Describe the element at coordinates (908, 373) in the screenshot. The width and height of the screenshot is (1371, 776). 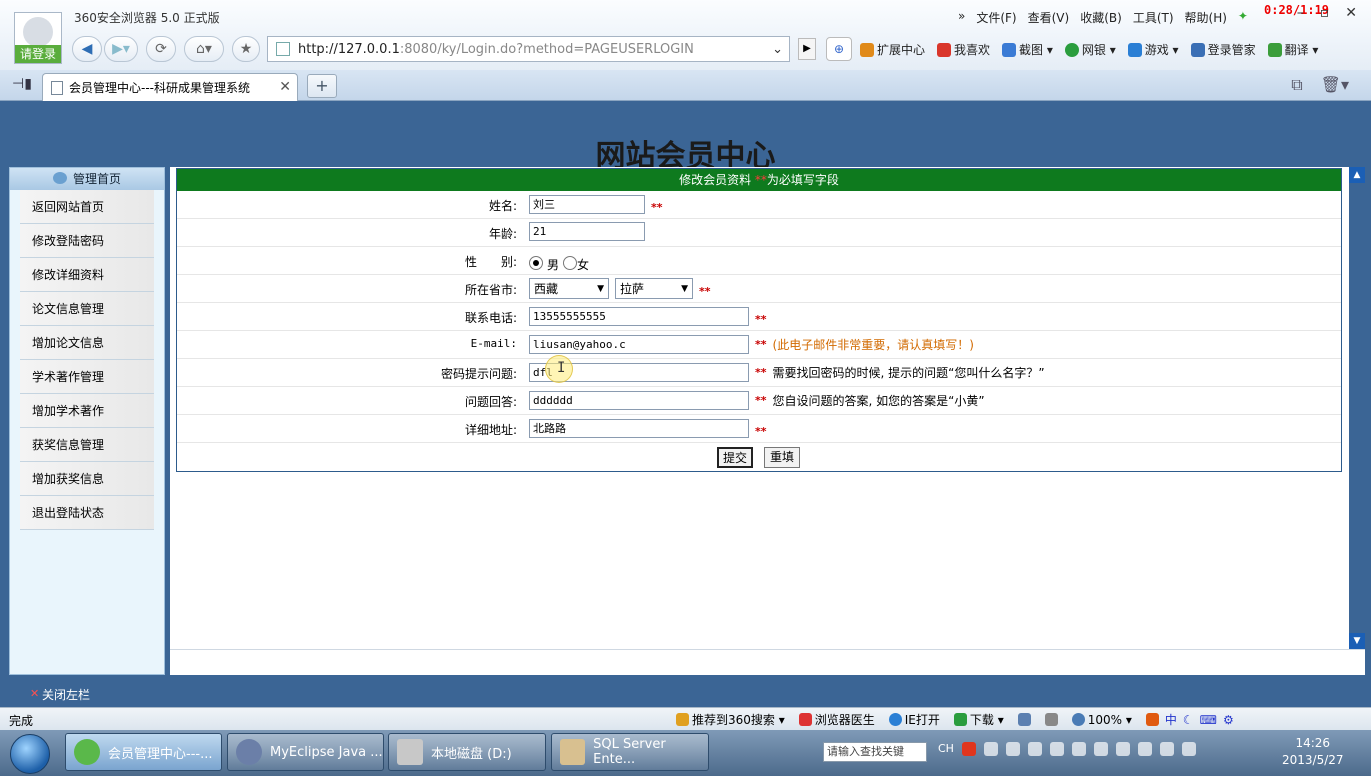
I see `question-hint: 需要找回密码的时候, 提示的问题“您叫什么名字？”` at that location.